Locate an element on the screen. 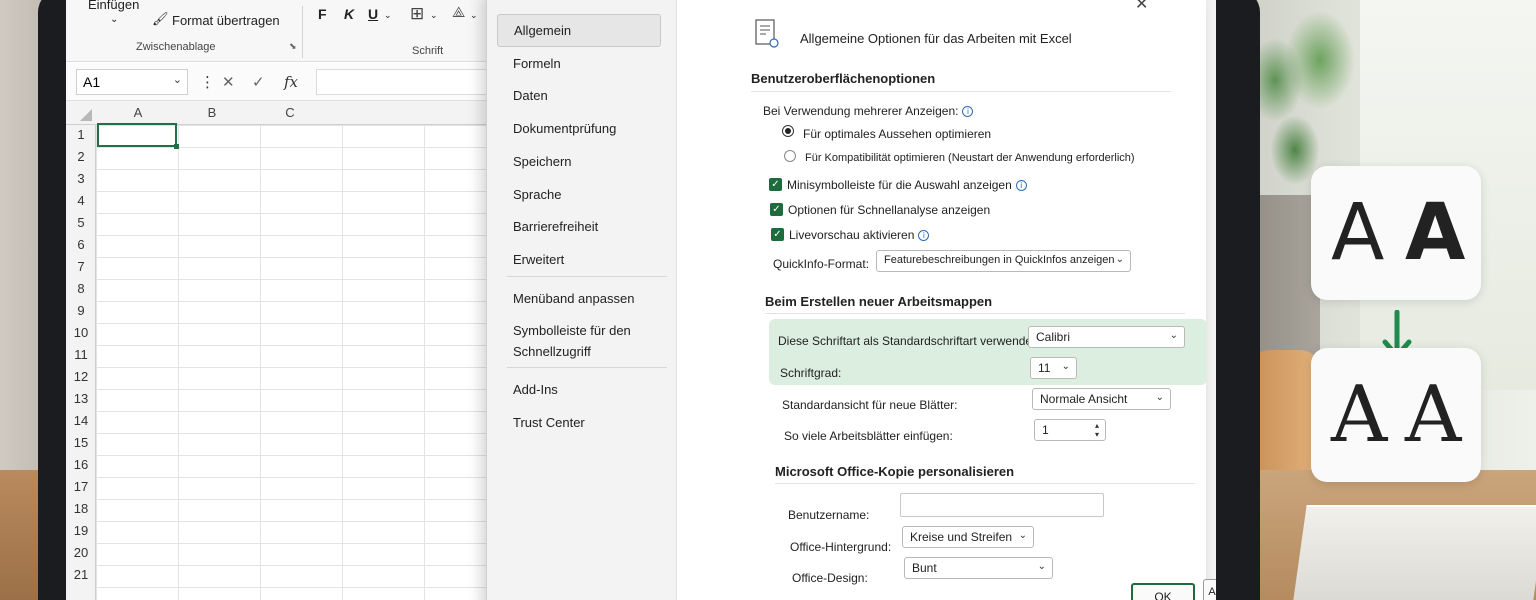 The width and height of the screenshot is (1536, 600). clipboard-group-label: Zwischenablage is located at coordinates (176, 47).